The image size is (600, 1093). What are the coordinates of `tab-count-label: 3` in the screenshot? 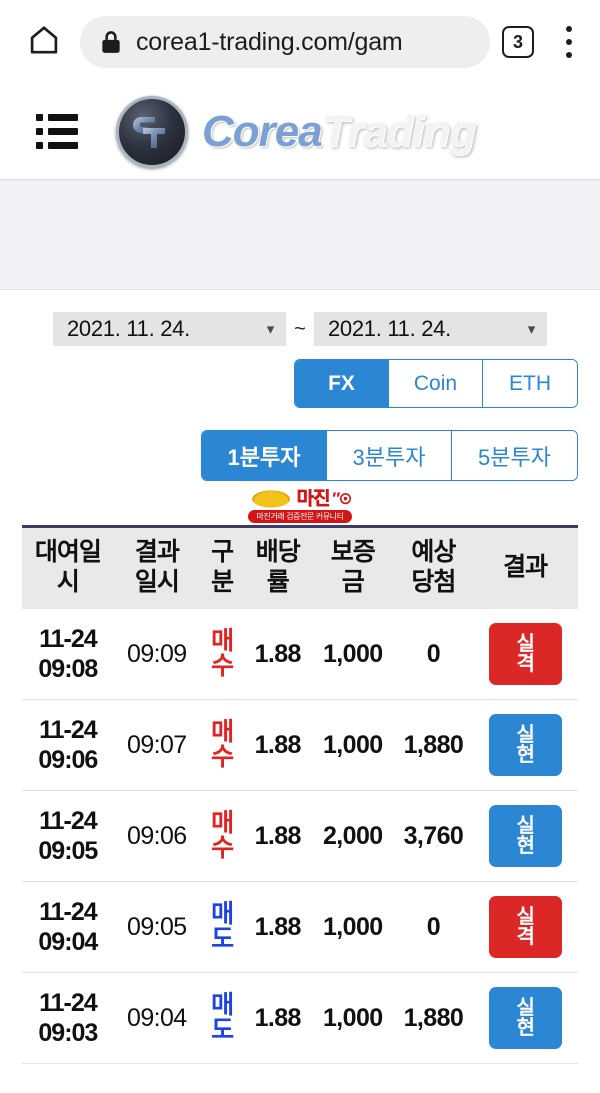 It's located at (517, 41).